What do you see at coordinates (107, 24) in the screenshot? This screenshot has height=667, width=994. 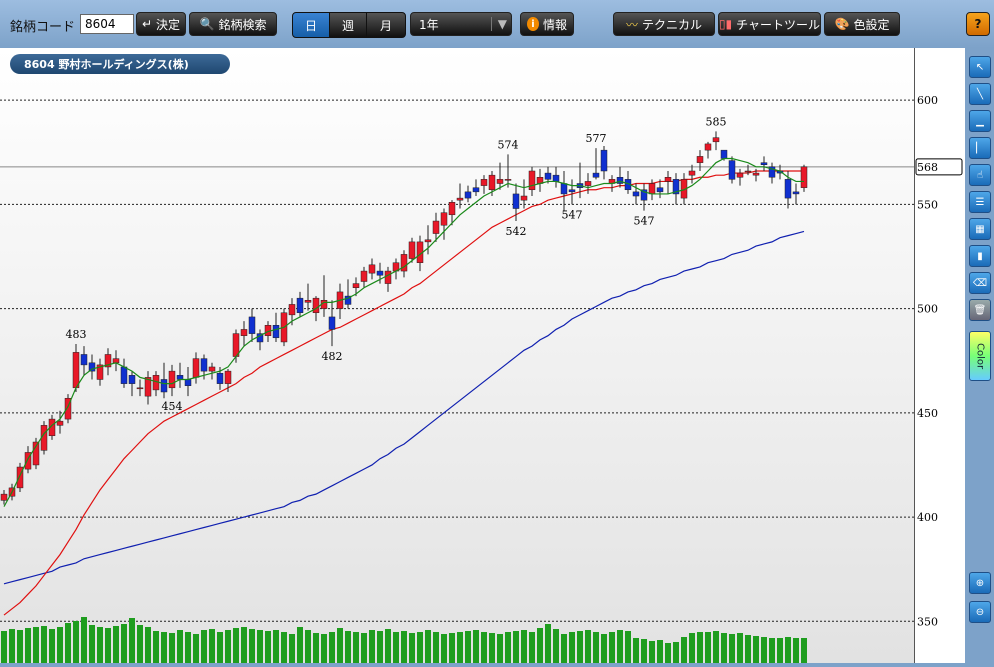 I see `code-input` at bounding box center [107, 24].